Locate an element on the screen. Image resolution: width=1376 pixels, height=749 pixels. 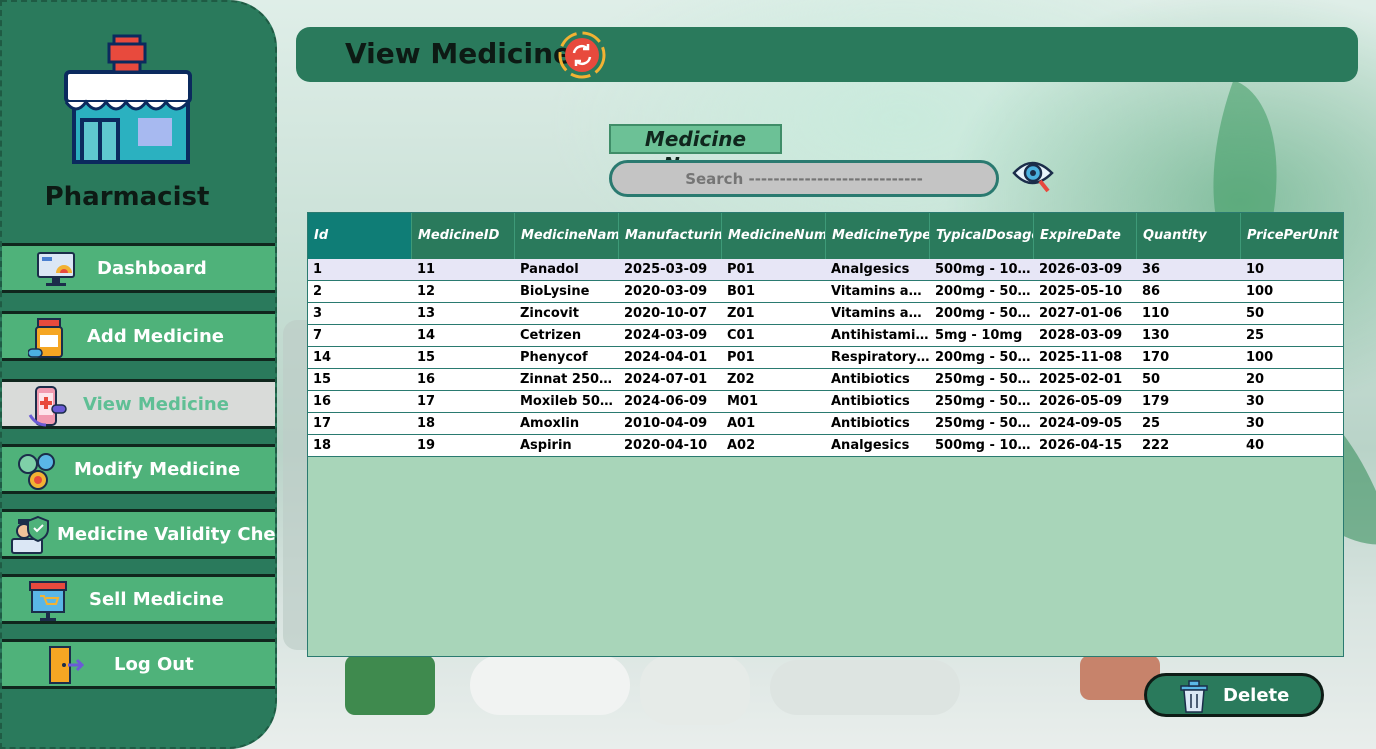
table-cell: 20 is located at coordinates (1255, 379).